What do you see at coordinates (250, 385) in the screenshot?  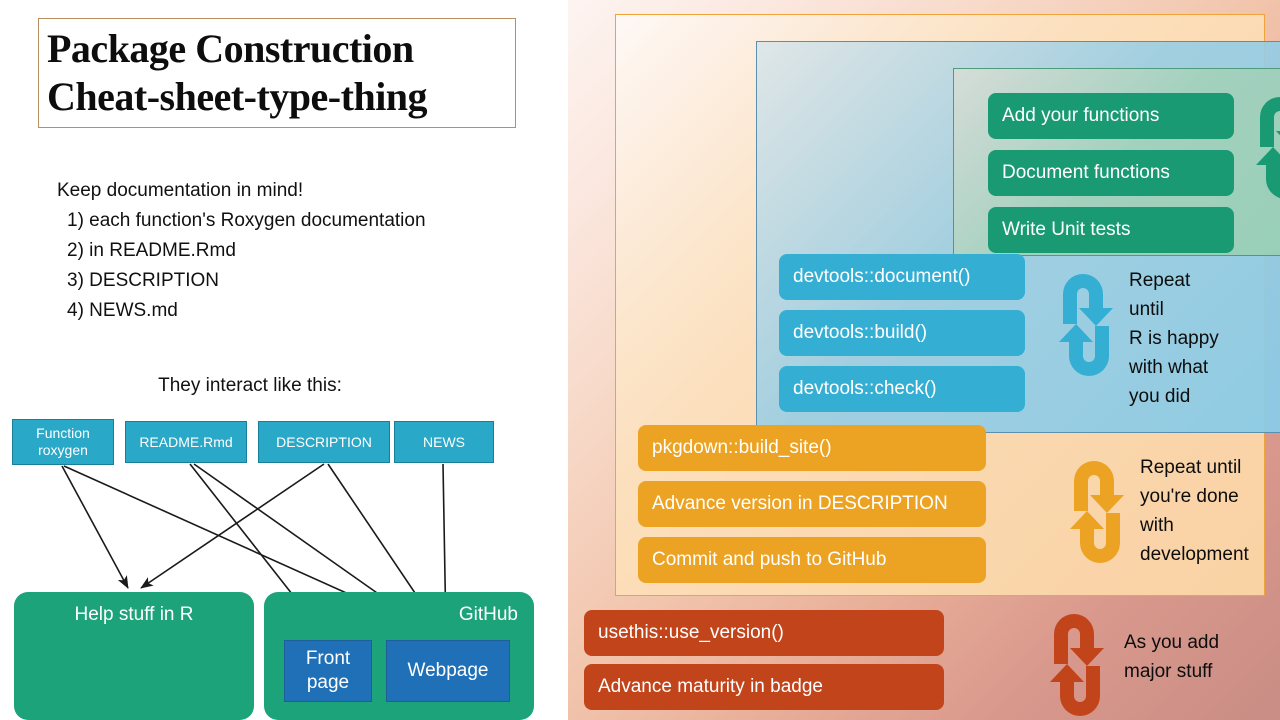 I see `interaction-caption: They interact like this:` at bounding box center [250, 385].